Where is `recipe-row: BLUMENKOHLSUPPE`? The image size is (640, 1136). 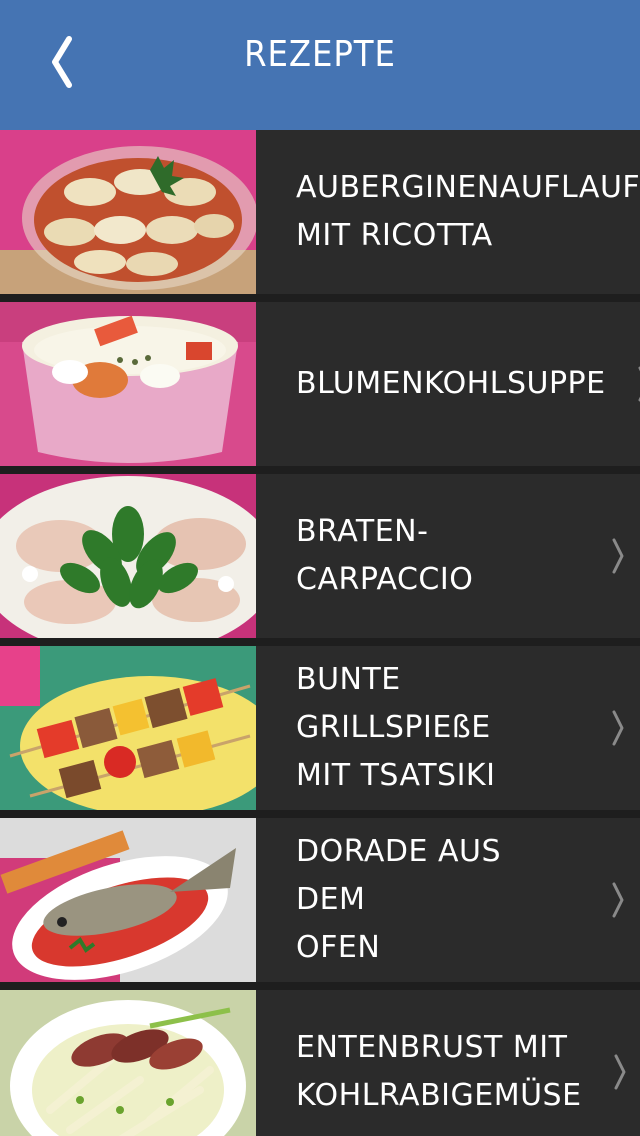 recipe-row: BLUMENKOHLSUPPE is located at coordinates (320, 384).